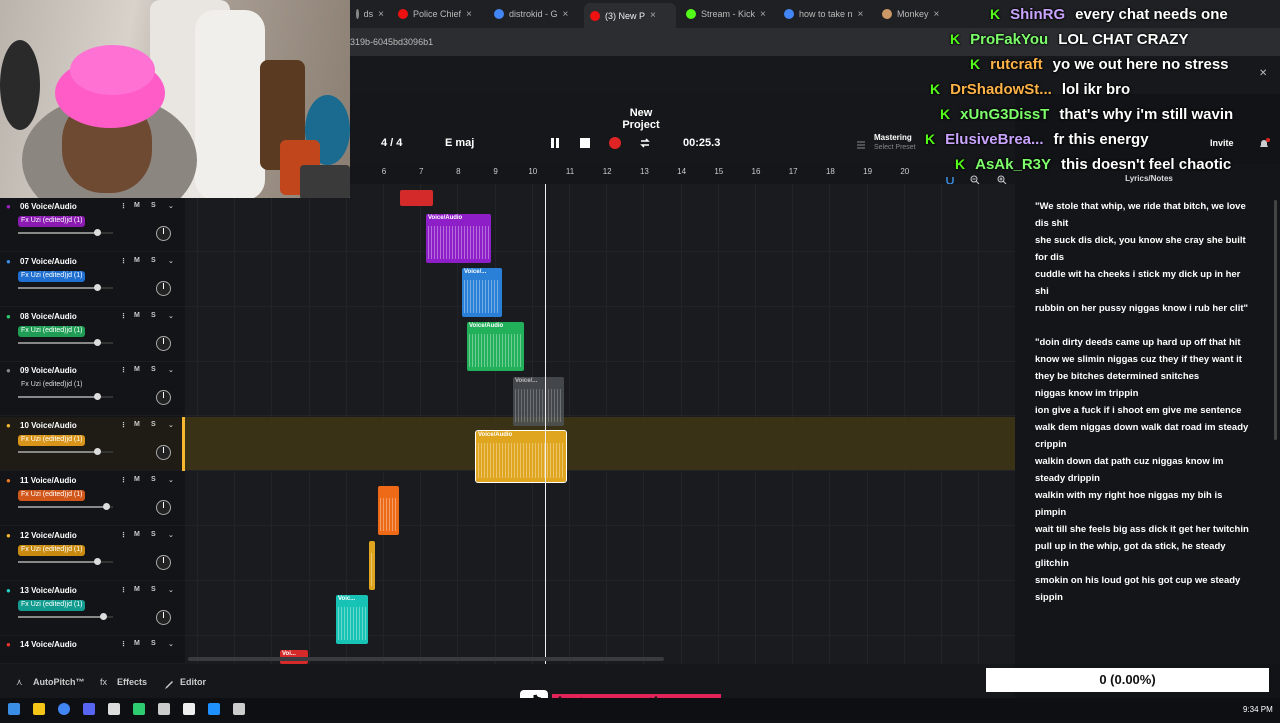  What do you see at coordinates (92, 499) in the screenshot?
I see `track-header: ● 11 Voice/Audio M S ⌄ ⋮ Fx Uzi (edited)jd (1)` at bounding box center [92, 499].